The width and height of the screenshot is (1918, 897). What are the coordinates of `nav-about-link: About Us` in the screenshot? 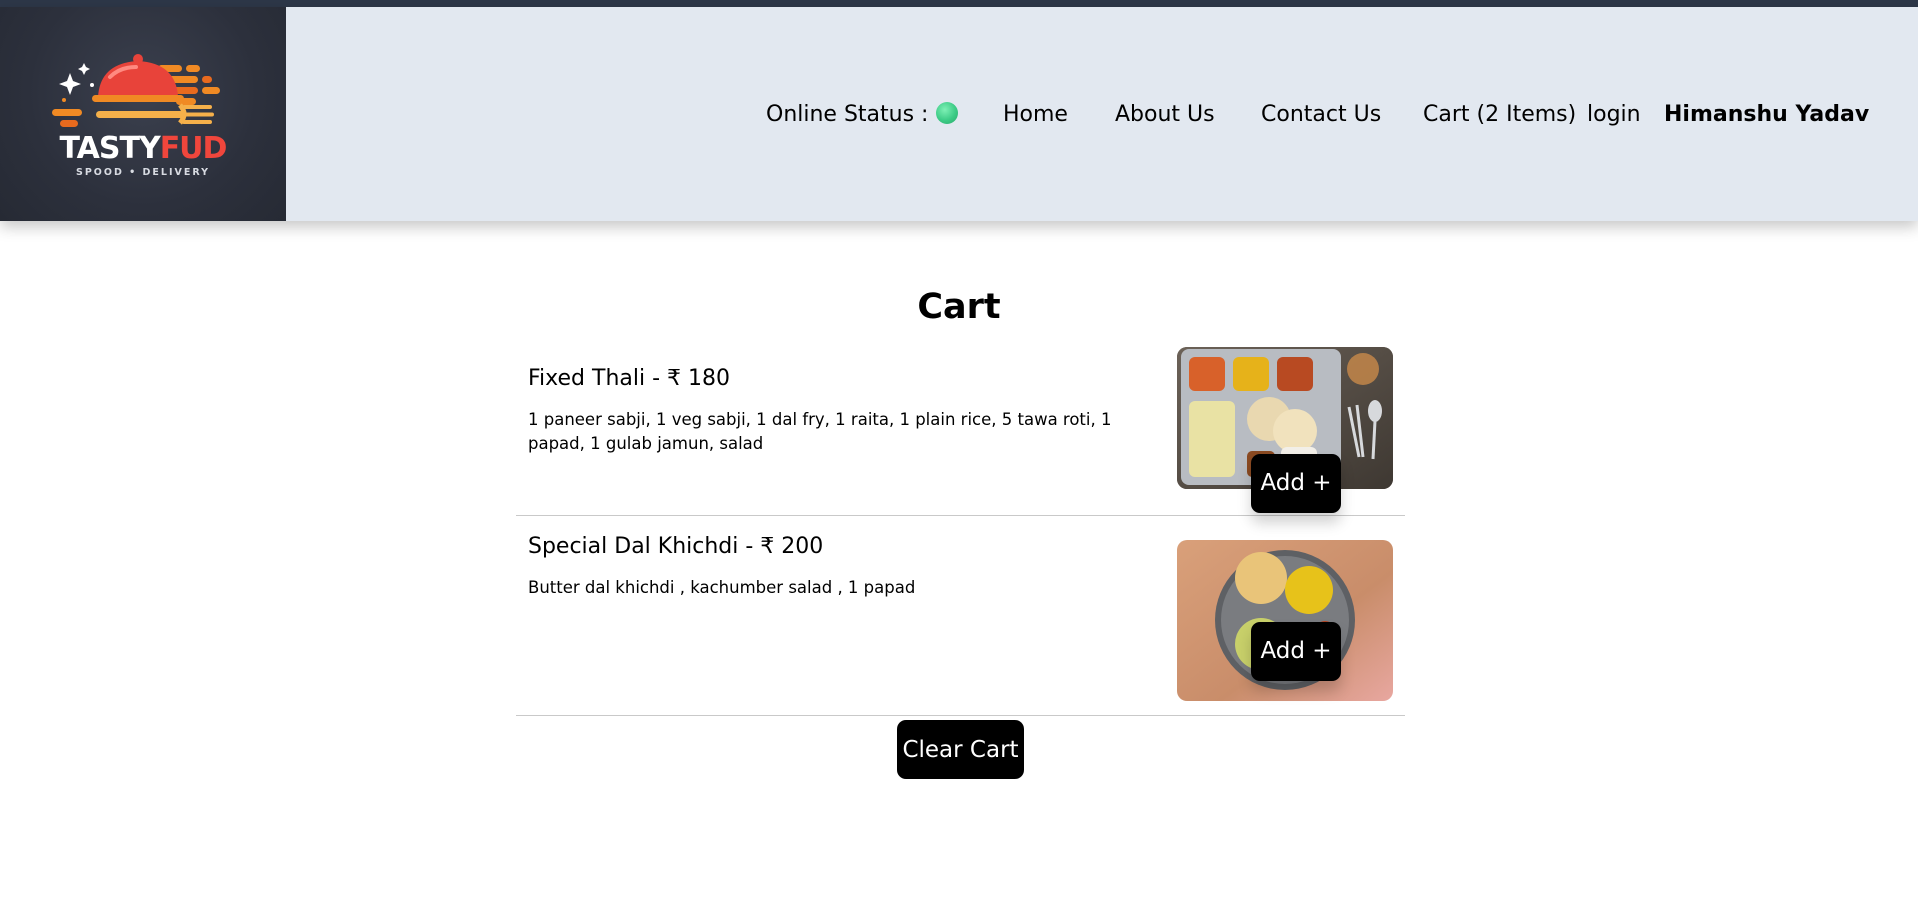 It's located at (1165, 115).